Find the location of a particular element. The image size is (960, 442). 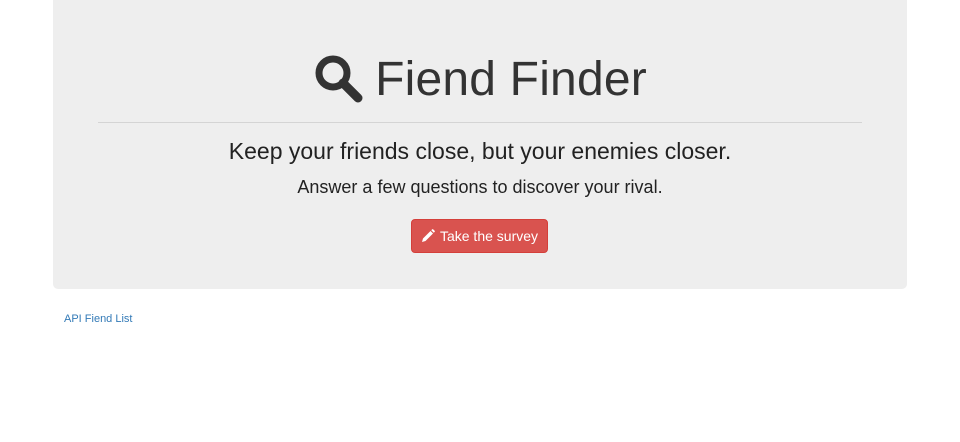

pencil-icon is located at coordinates (428, 235).